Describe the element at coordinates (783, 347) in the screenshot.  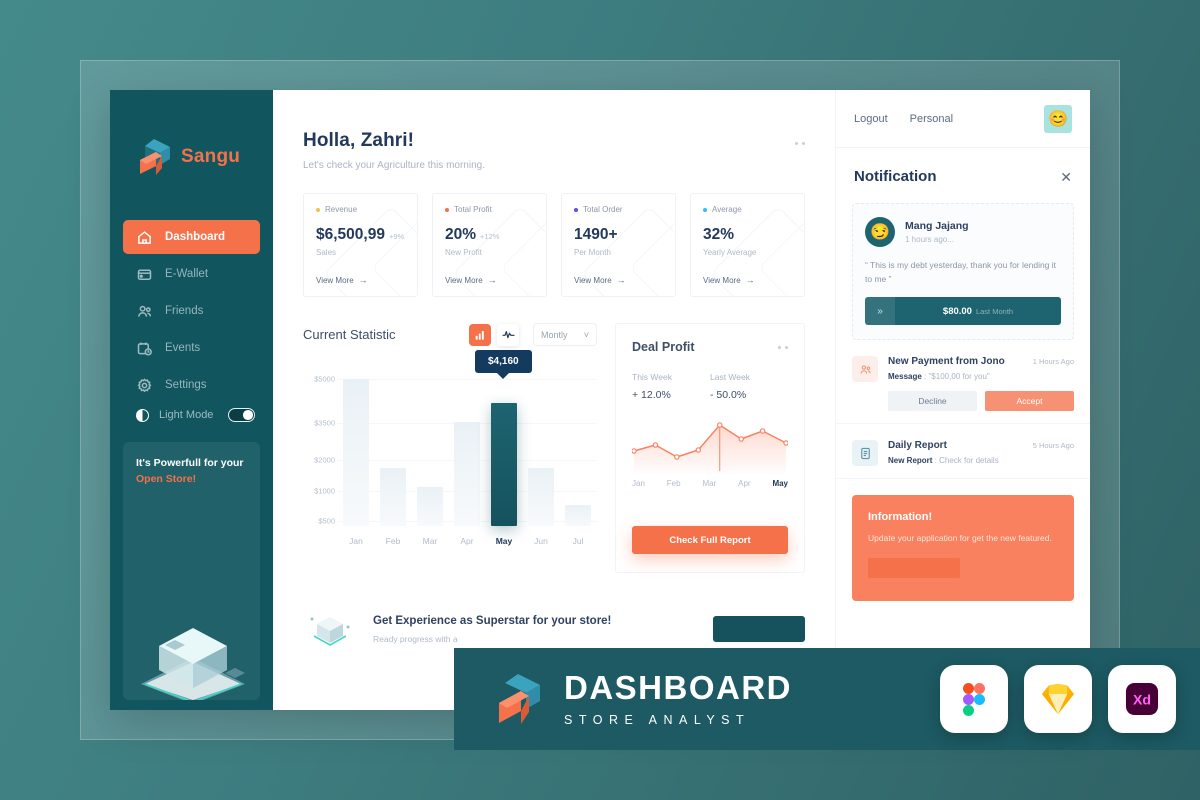
I see `deal-more-options-icon` at that location.